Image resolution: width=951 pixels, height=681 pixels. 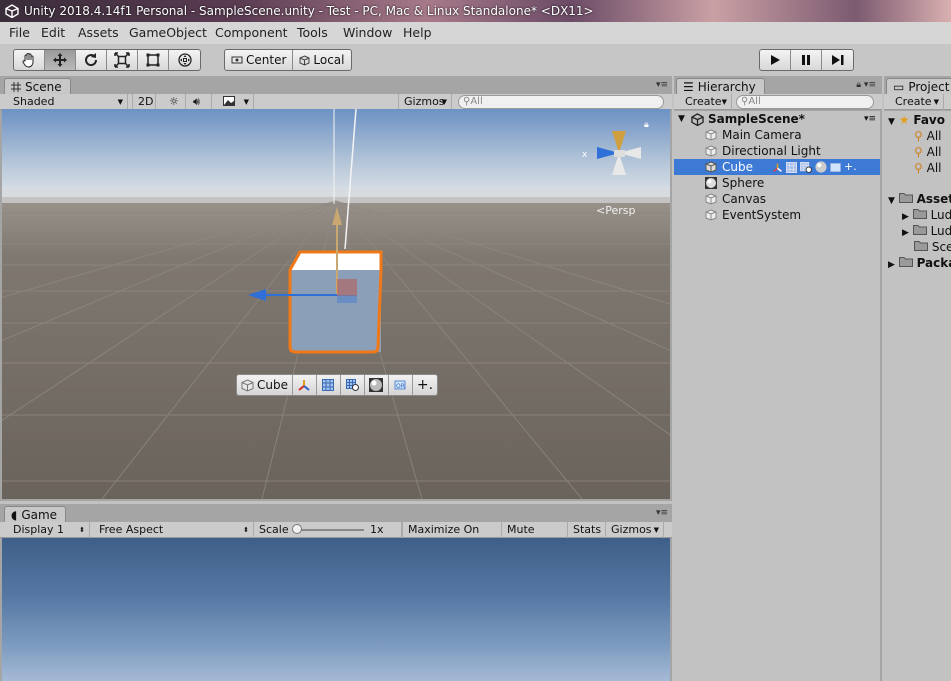 What do you see at coordinates (297, 529) in the screenshot?
I see `scale-thumb` at bounding box center [297, 529].